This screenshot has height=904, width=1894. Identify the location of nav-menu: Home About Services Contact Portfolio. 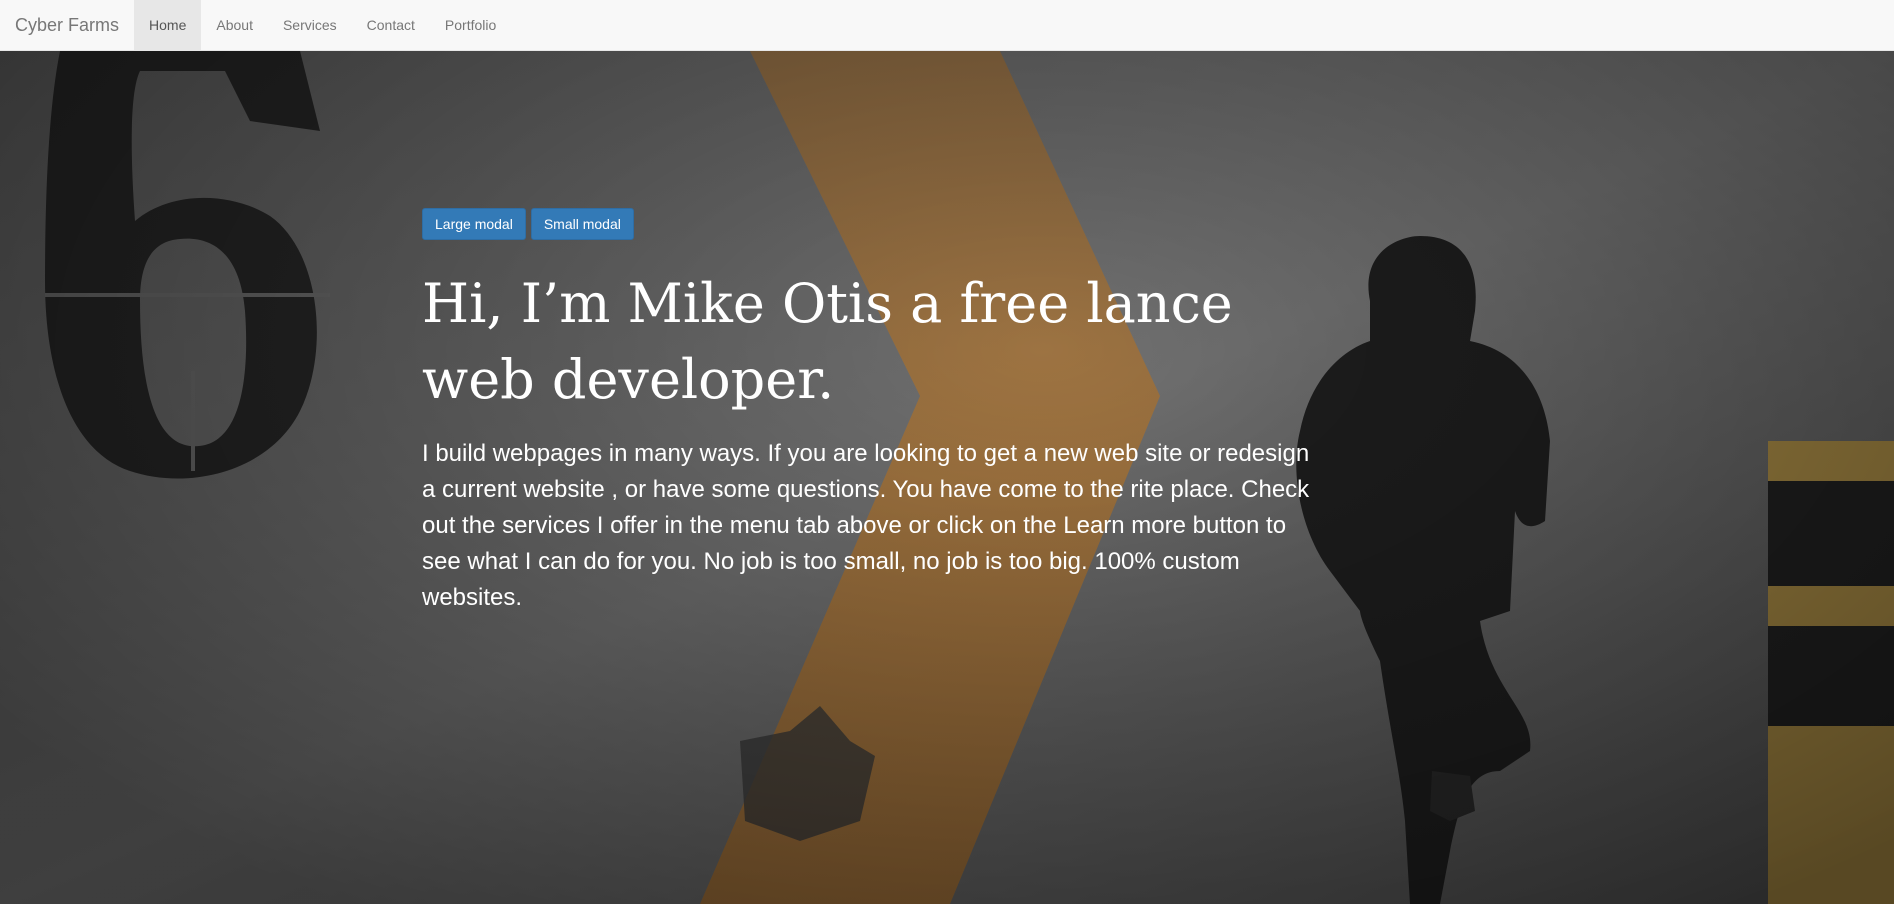
(322, 25).